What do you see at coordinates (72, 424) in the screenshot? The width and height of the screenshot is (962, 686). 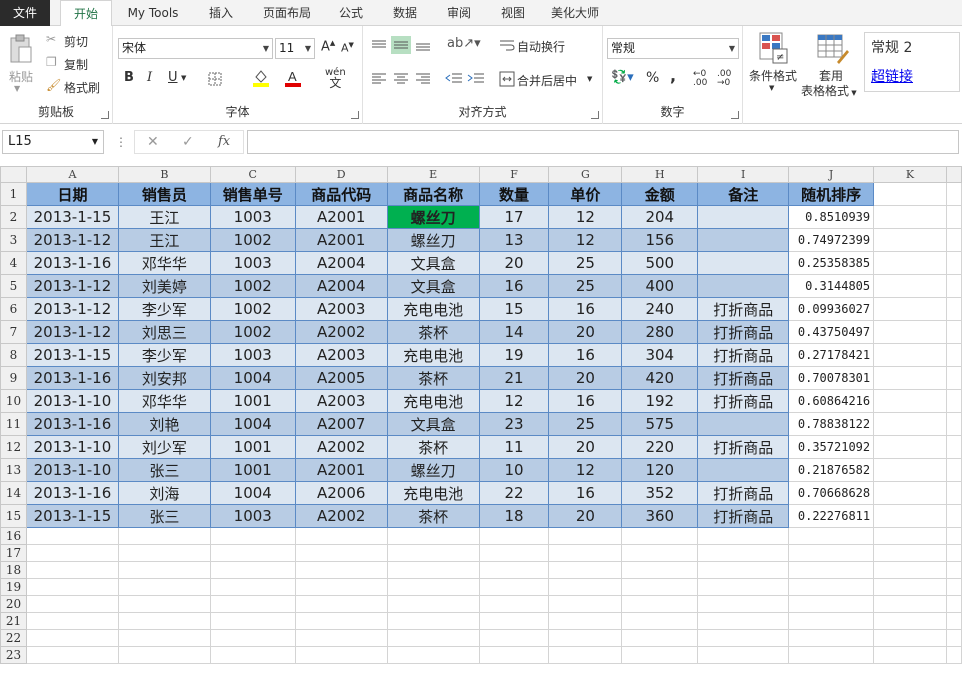 I see `data-cell: 2013-1-16` at bounding box center [72, 424].